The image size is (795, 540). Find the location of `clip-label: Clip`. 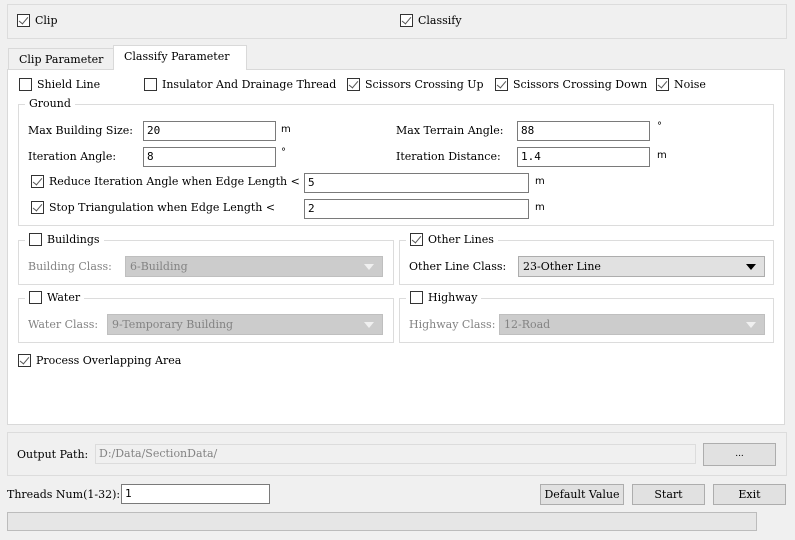

clip-label: Clip is located at coordinates (46, 20).